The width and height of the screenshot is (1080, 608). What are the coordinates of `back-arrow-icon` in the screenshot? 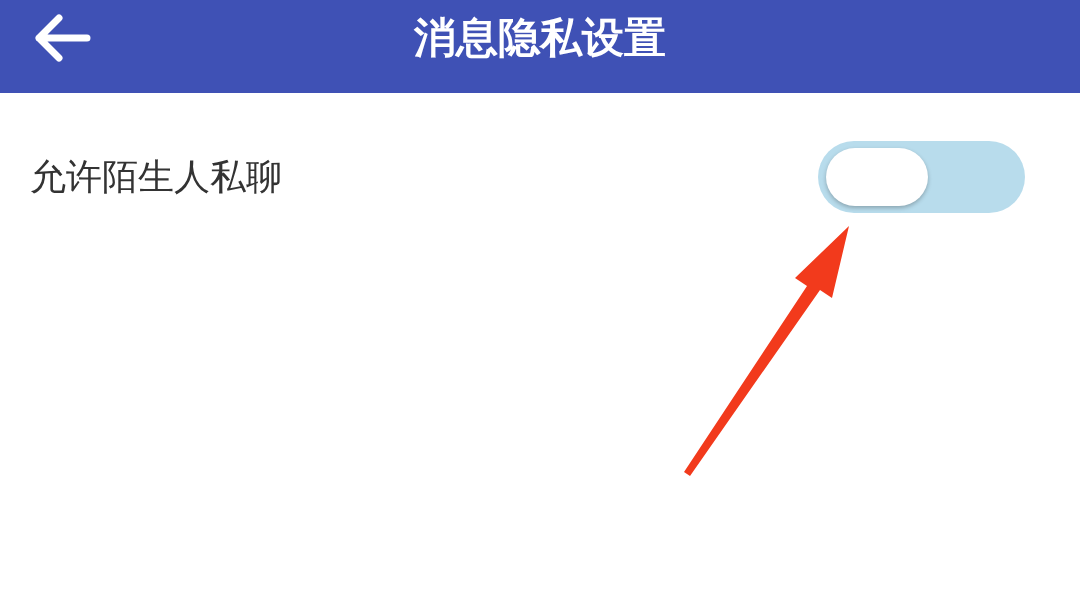 It's located at (62, 38).